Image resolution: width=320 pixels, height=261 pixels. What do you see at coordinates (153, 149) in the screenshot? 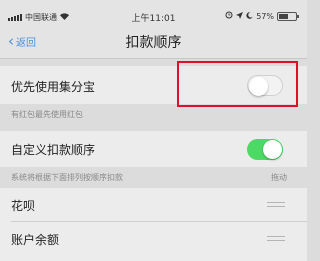
I see `custom-order-row: 自定义扣款顺序` at bounding box center [153, 149].